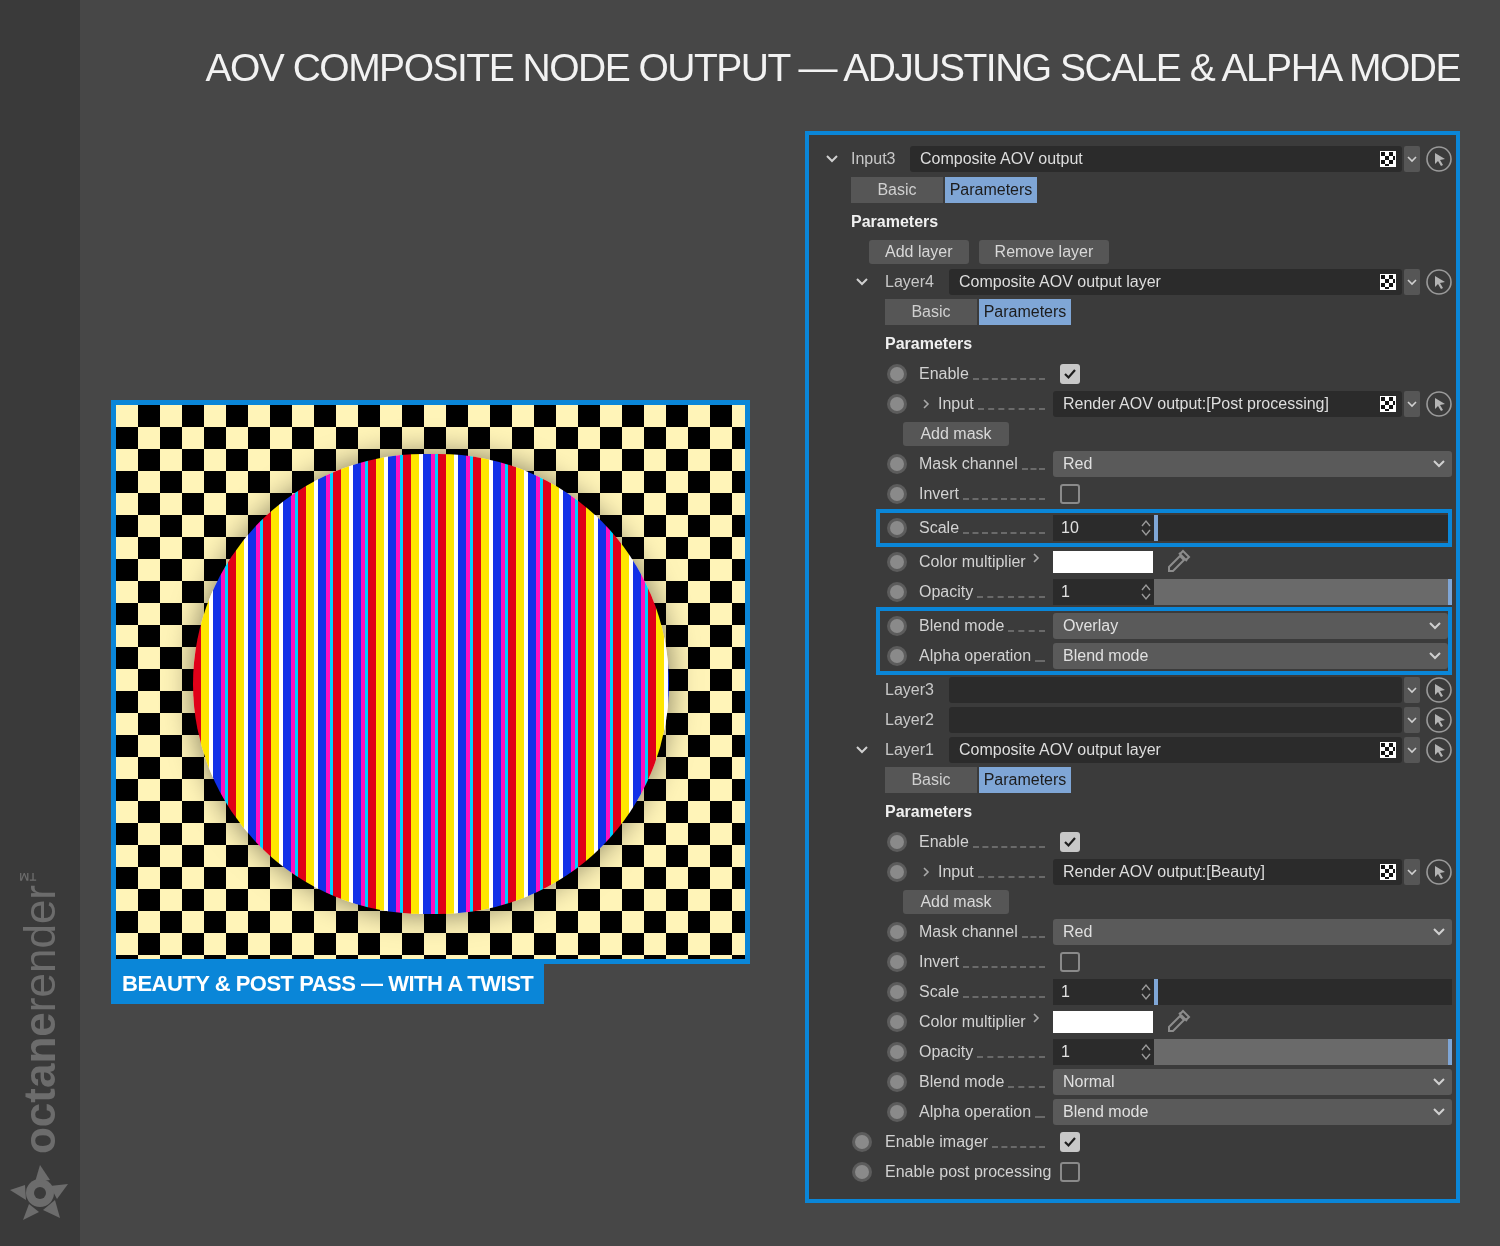  I want to click on param-label: Color multiplier, so click(972, 1022).